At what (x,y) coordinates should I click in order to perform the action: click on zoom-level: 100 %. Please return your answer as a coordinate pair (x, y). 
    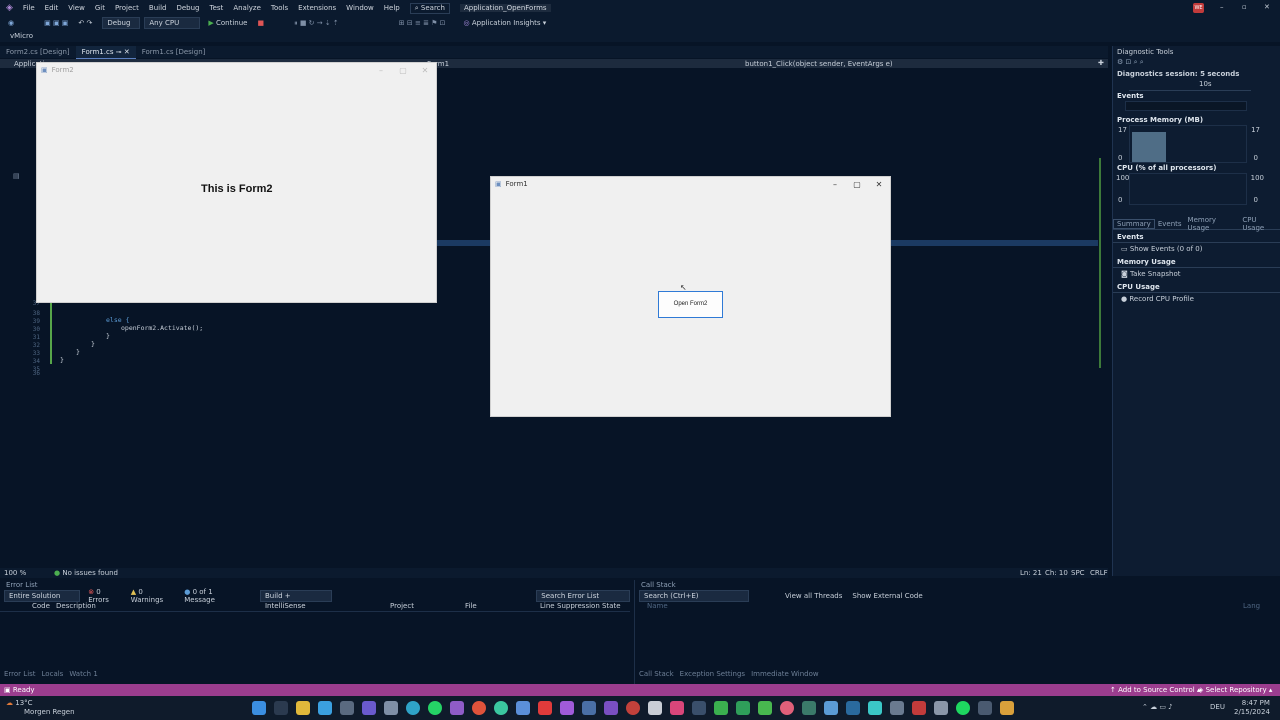
    Looking at the image, I should click on (15, 573).